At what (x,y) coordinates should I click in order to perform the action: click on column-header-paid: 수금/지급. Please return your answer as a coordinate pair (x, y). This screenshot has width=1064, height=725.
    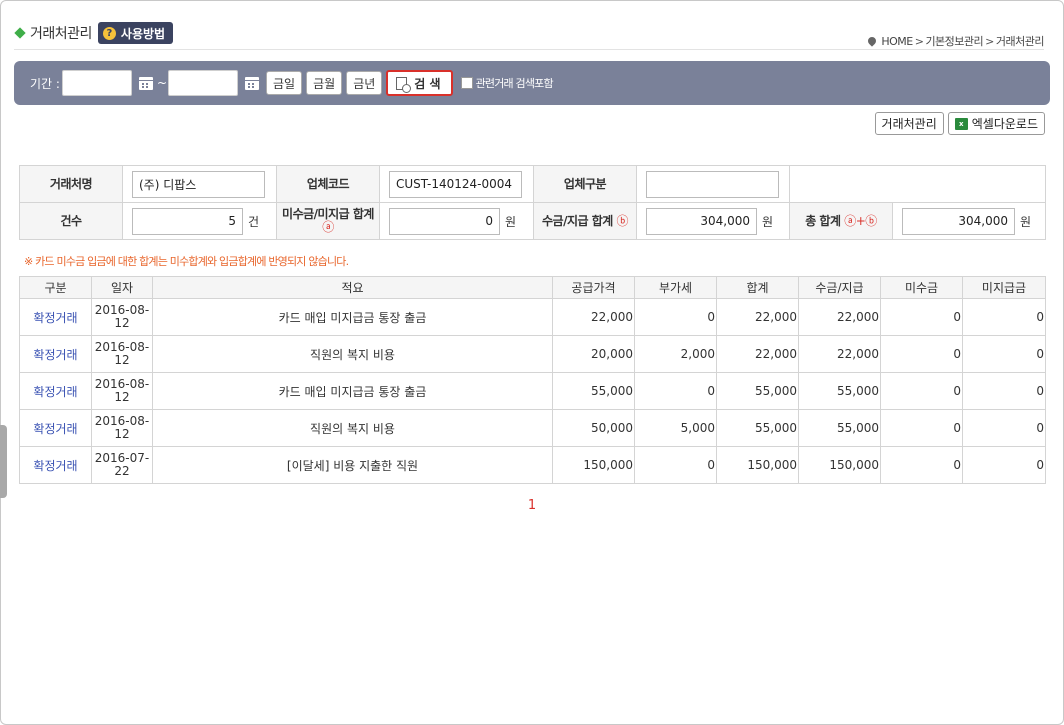
    Looking at the image, I should click on (839, 287).